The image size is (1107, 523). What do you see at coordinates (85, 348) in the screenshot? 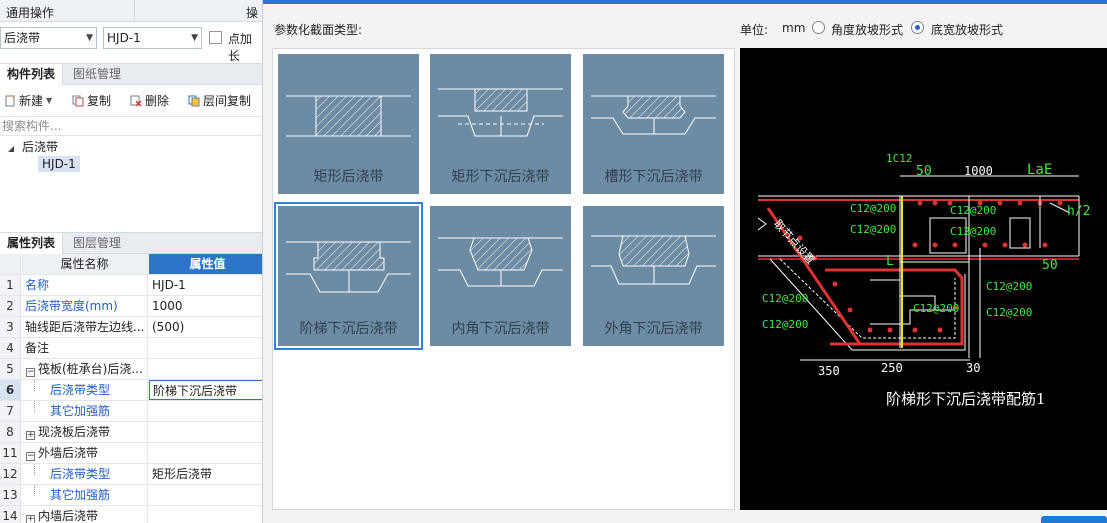
I see `property-name: 备注` at bounding box center [85, 348].